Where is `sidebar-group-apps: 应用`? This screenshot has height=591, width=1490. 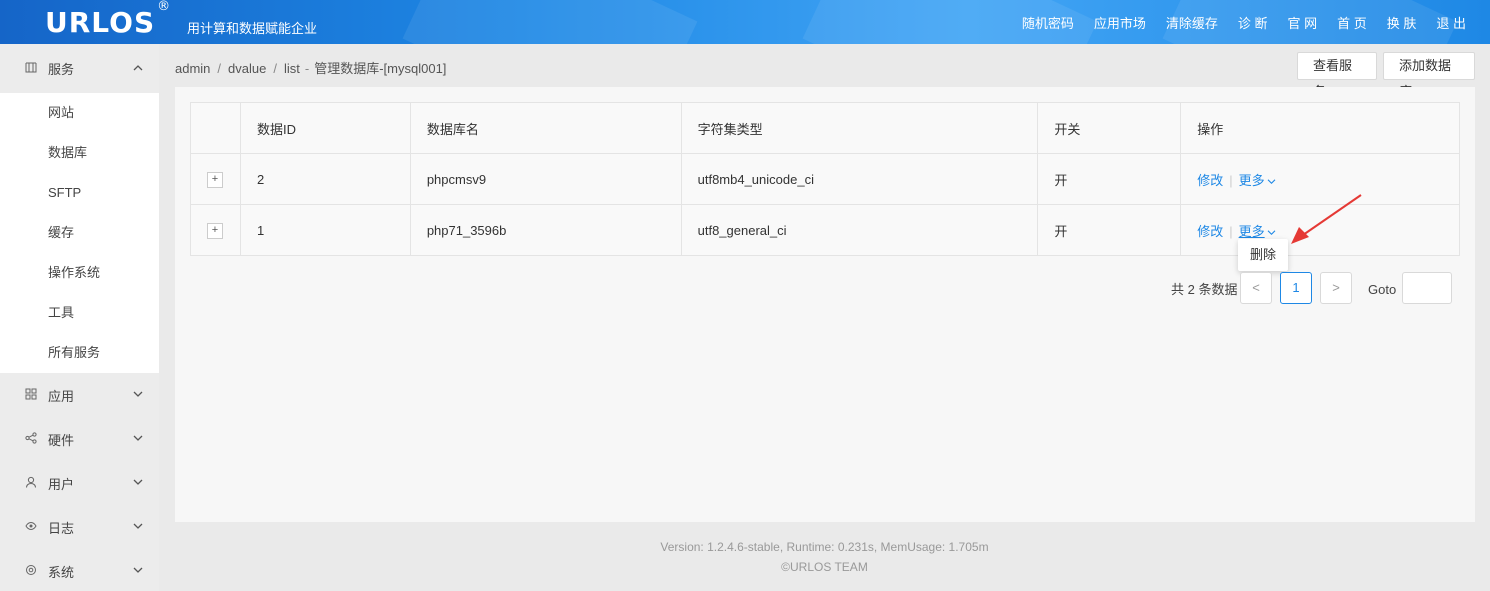 sidebar-group-apps: 应用 is located at coordinates (79, 395).